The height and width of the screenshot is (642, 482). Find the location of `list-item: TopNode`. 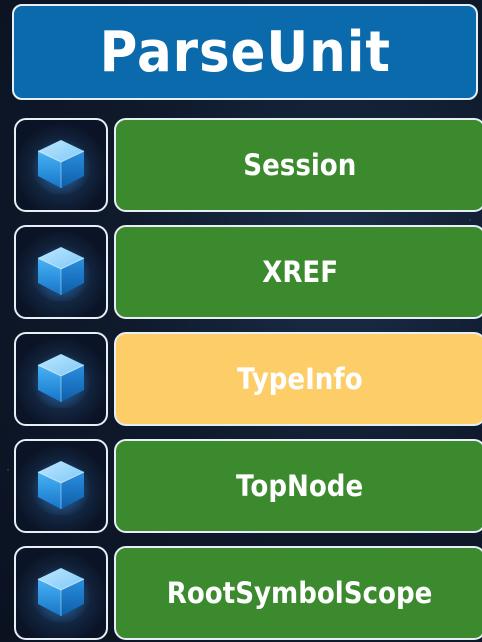

list-item: TopNode is located at coordinates (248, 487).